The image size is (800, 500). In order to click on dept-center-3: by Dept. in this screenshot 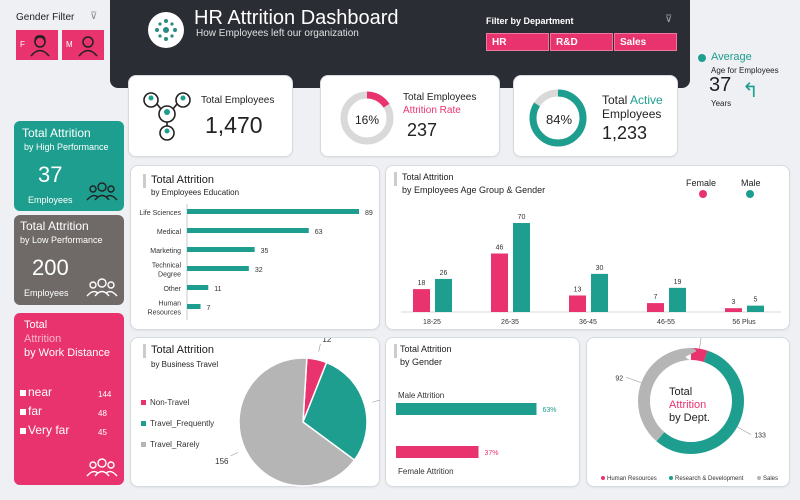, I will do `click(689, 418)`.